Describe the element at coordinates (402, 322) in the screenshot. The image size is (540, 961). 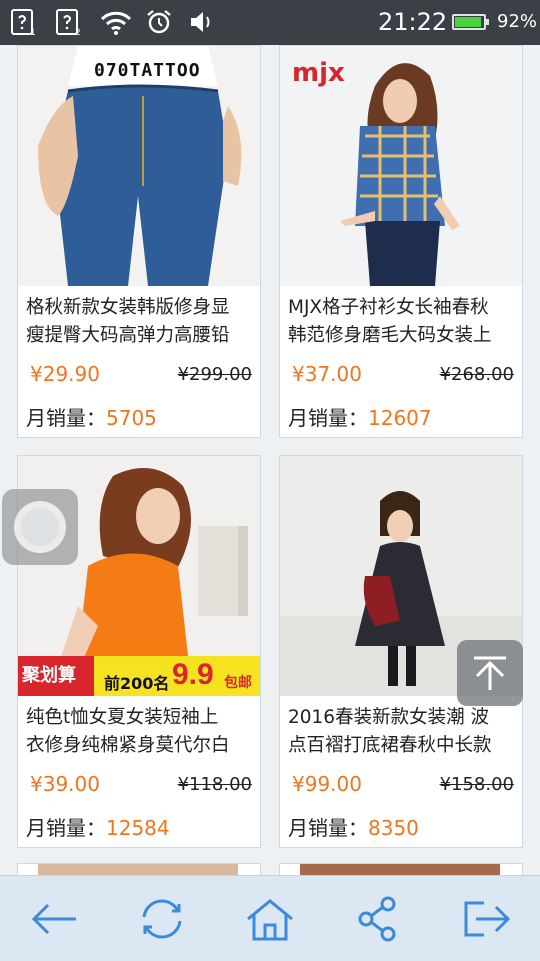
I see `product-title: MJX格子衬衫女长袖春秋 韩范修身磨毛大码女装上` at that location.